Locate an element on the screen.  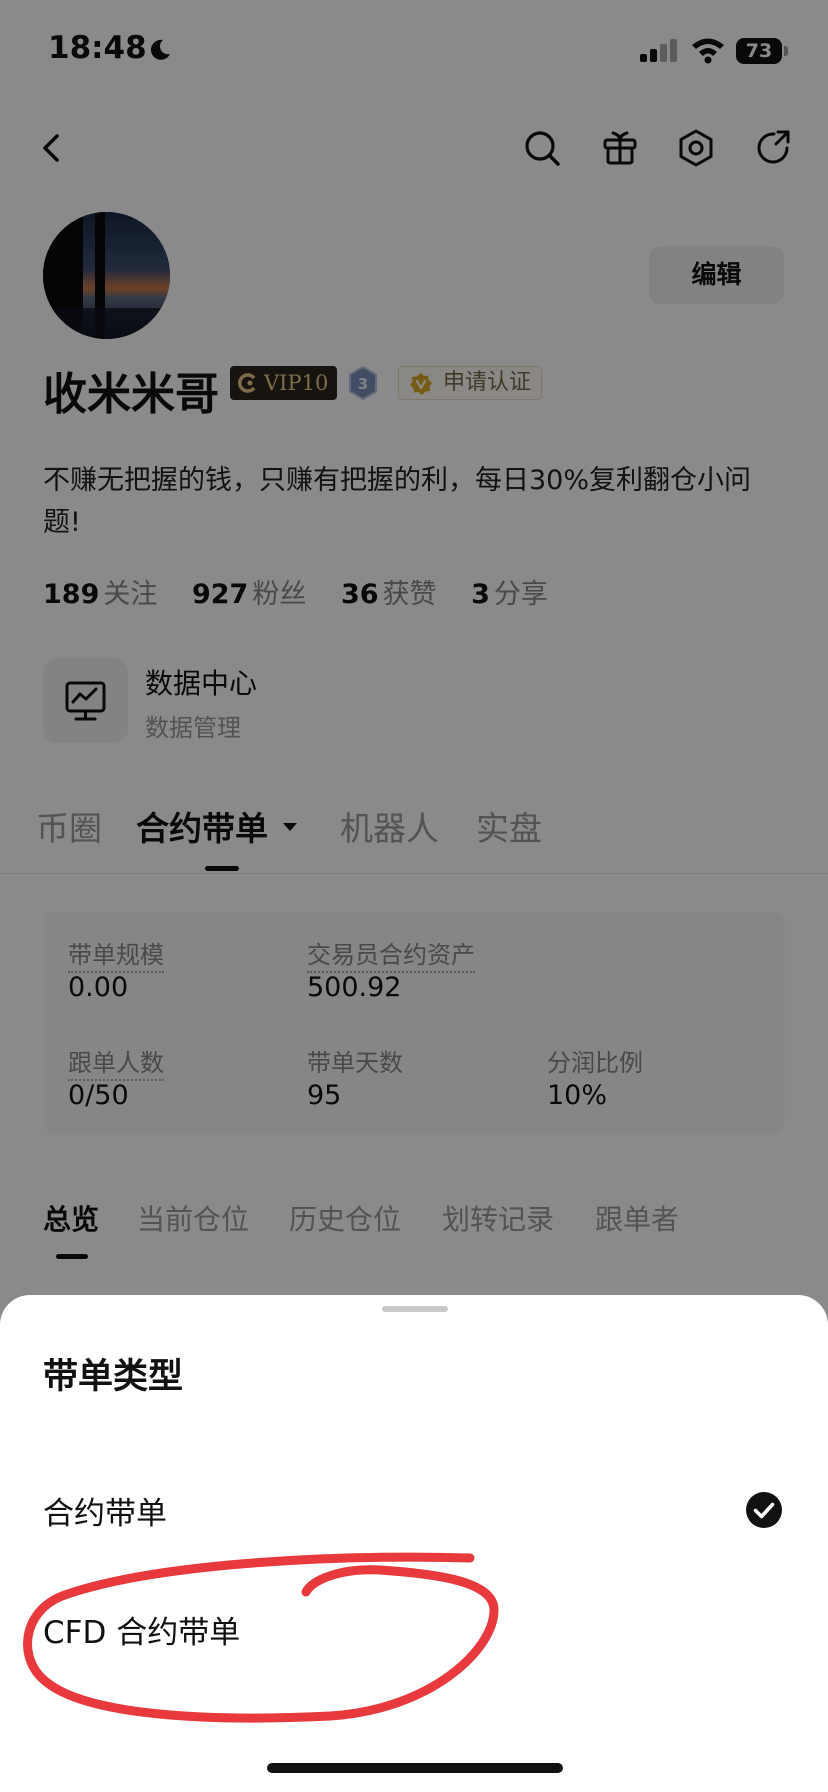
sheet-drag-handle is located at coordinates (415, 1309).